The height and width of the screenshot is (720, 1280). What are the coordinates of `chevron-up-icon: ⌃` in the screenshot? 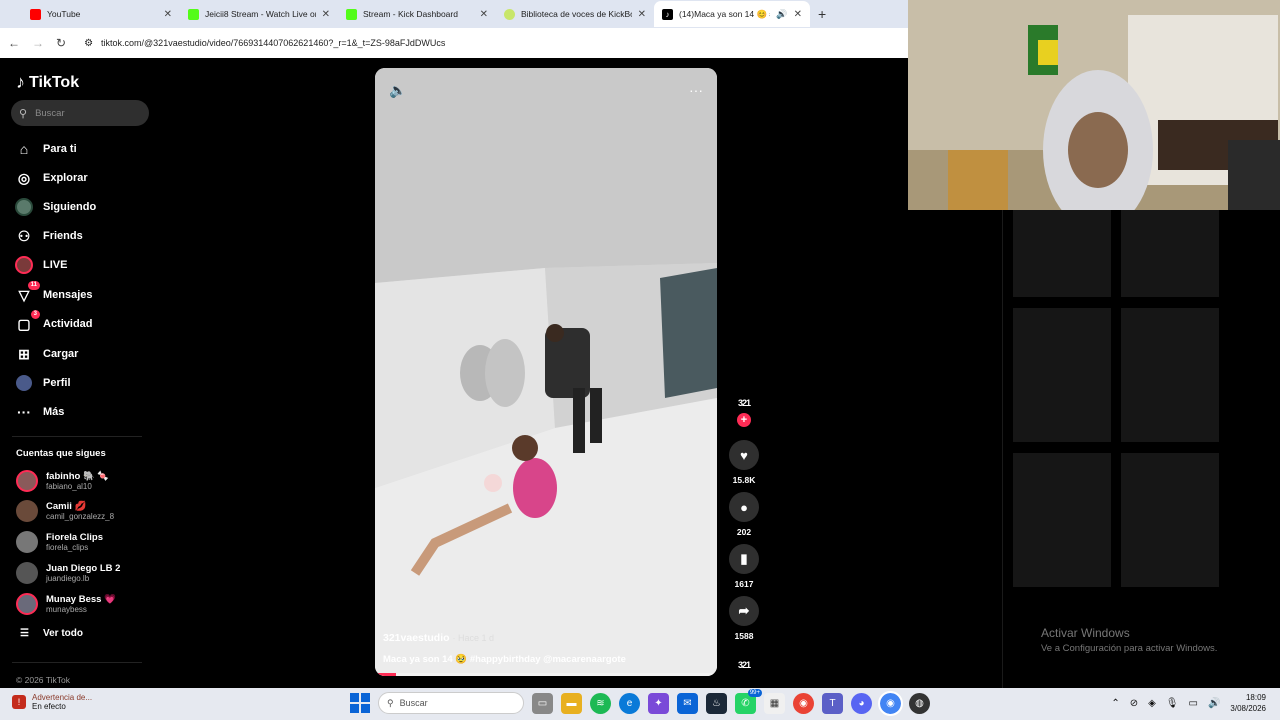 It's located at (1115, 703).